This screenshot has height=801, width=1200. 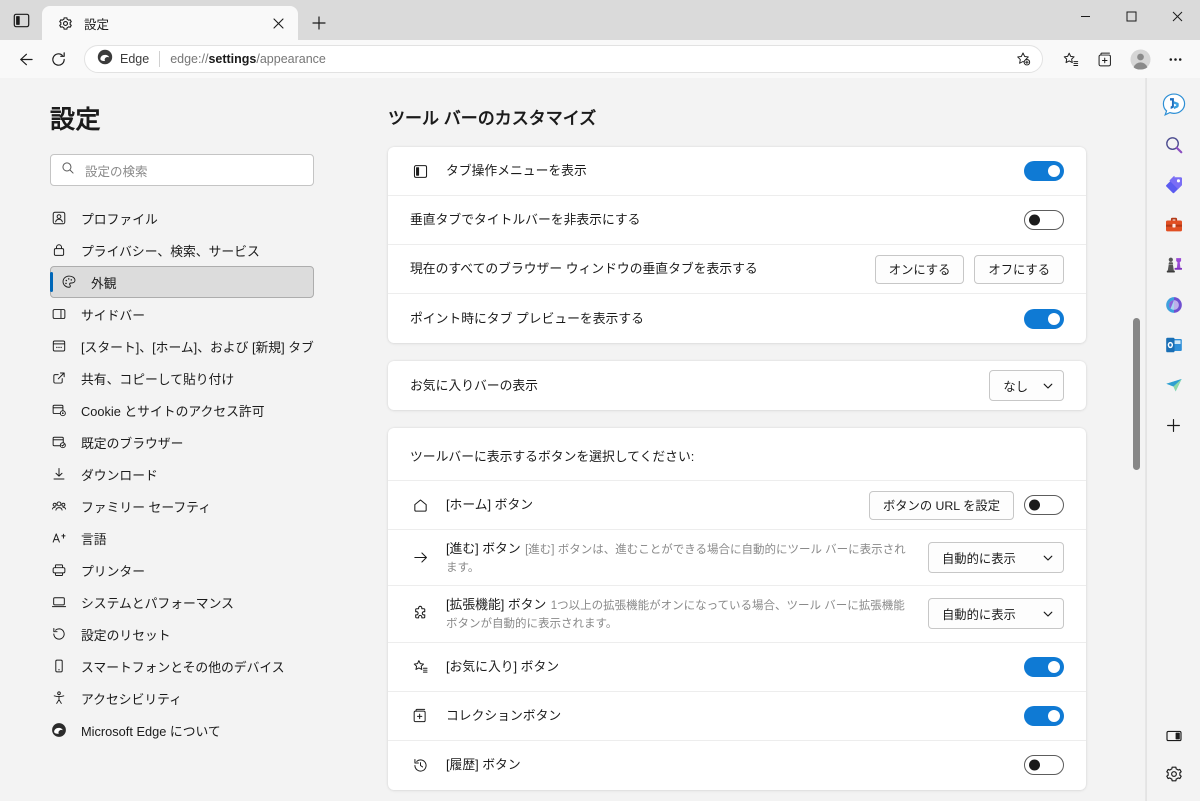 I want to click on tab-actions-menu-button, so click(x=21, y=20).